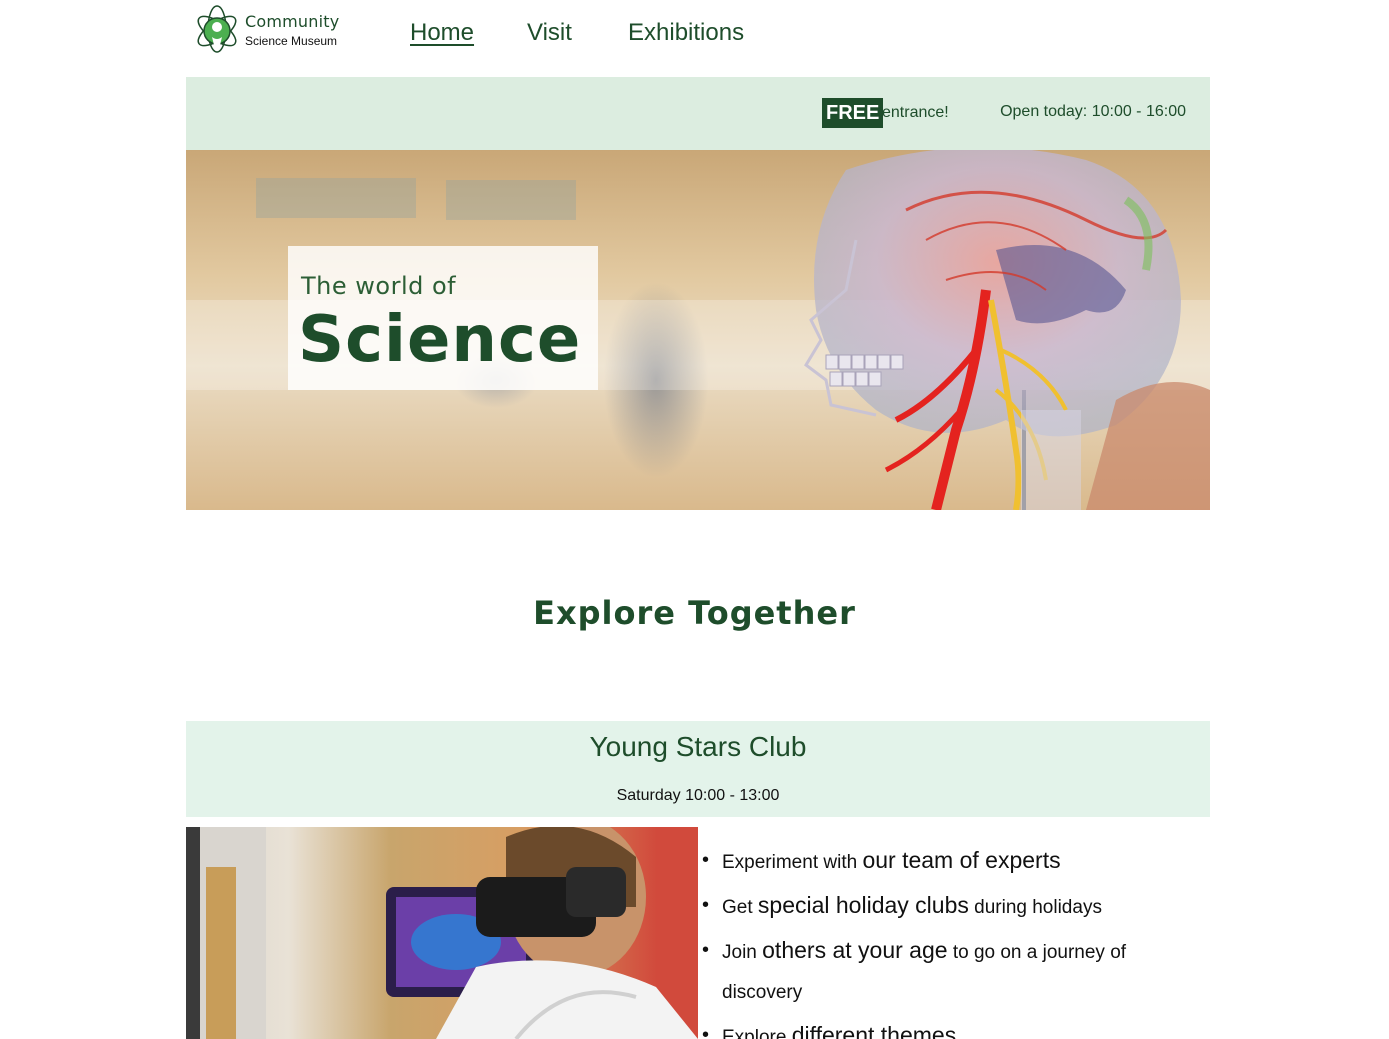 This screenshot has width=1389, height=1039. I want to click on club-header: Young Stars Club Saturday 10:00 - 13:00, so click(698, 769).